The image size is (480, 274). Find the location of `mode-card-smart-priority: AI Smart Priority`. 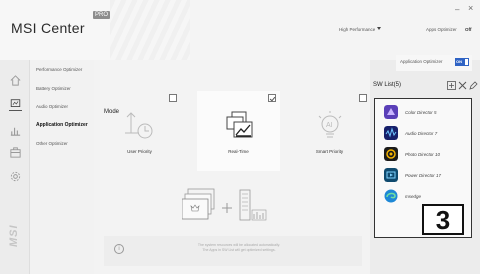

mode-card-smart-priority: AI Smart Priority is located at coordinates (329, 131).